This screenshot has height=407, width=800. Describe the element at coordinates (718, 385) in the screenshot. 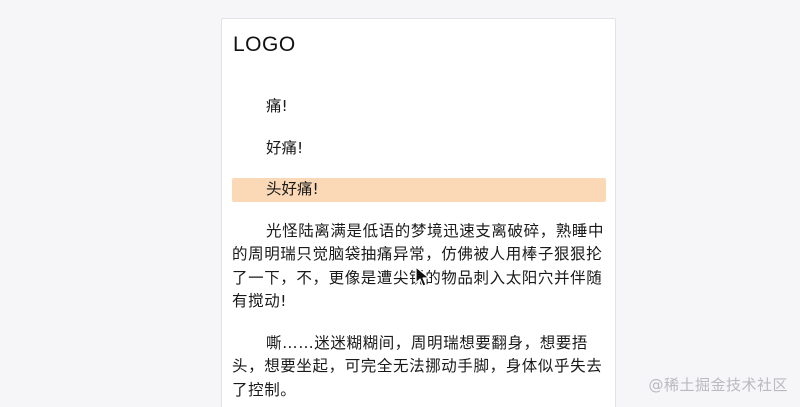

I see `watermark: @稀土掘金技术社区` at that location.